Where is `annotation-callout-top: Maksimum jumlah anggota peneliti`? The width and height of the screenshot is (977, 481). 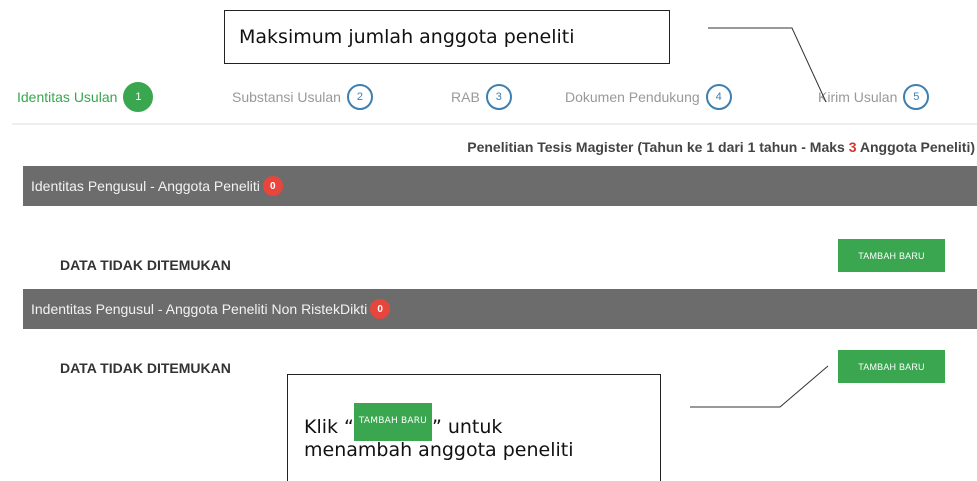 annotation-callout-top: Maksimum jumlah anggota peneliti is located at coordinates (447, 37).